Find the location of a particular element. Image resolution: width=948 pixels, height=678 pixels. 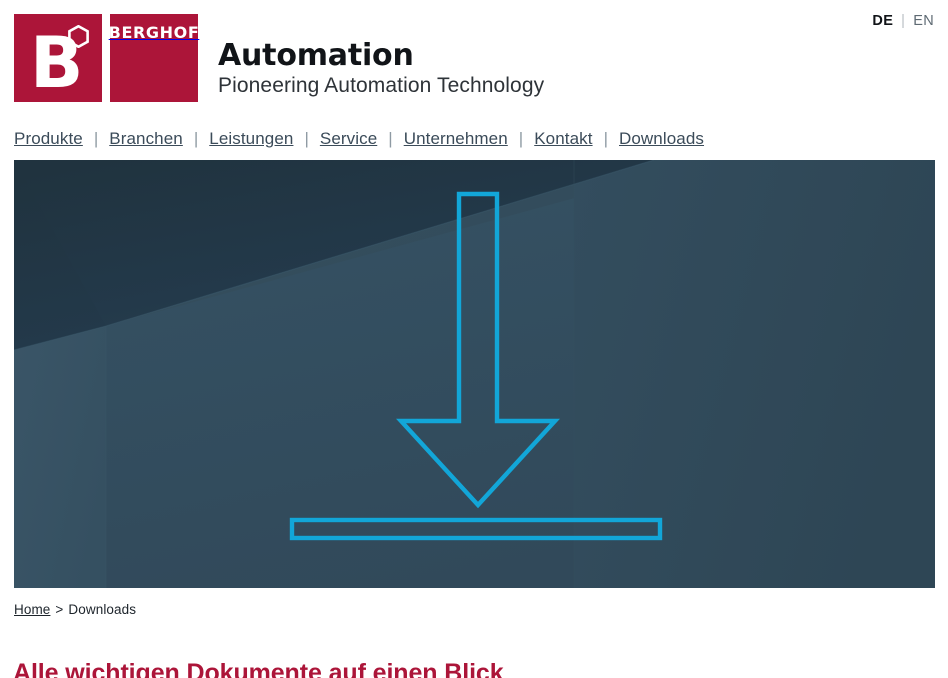

site-logo: B BERGHOF is located at coordinates (107, 58).